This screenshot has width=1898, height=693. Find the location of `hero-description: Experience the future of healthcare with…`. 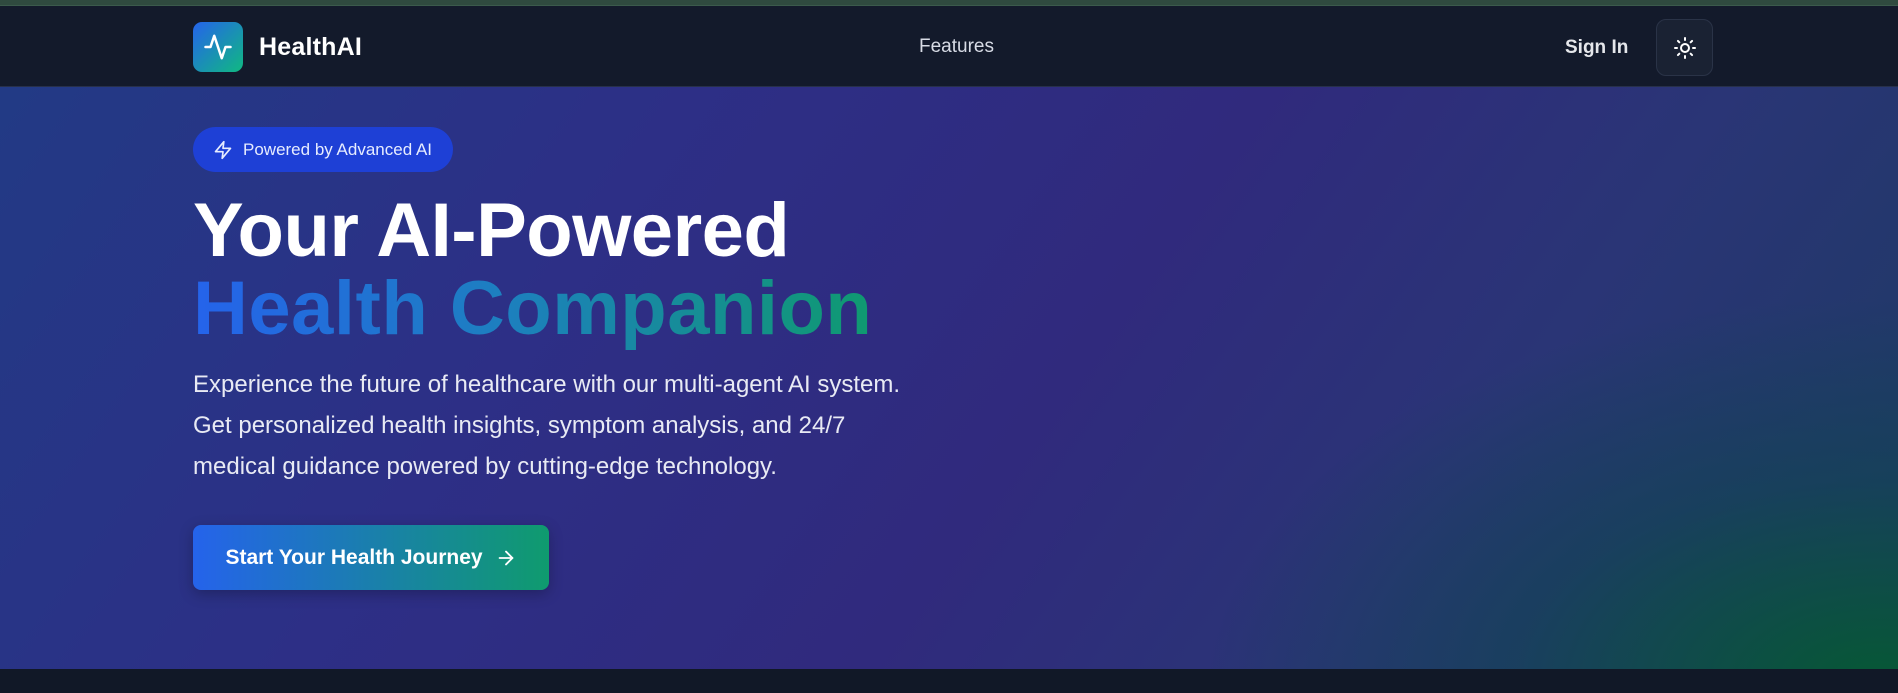

hero-description: Experience the future of healthcare with… is located at coordinates (547, 425).